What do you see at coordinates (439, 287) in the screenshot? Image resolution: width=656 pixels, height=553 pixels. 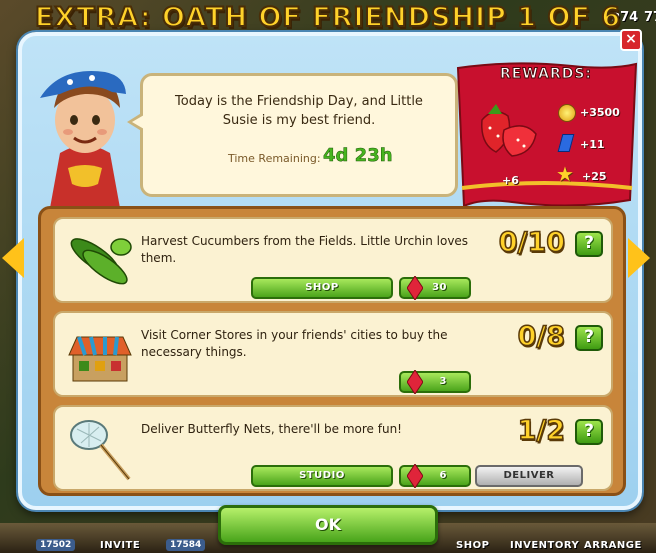 I see `skip-cost: 30` at bounding box center [439, 287].